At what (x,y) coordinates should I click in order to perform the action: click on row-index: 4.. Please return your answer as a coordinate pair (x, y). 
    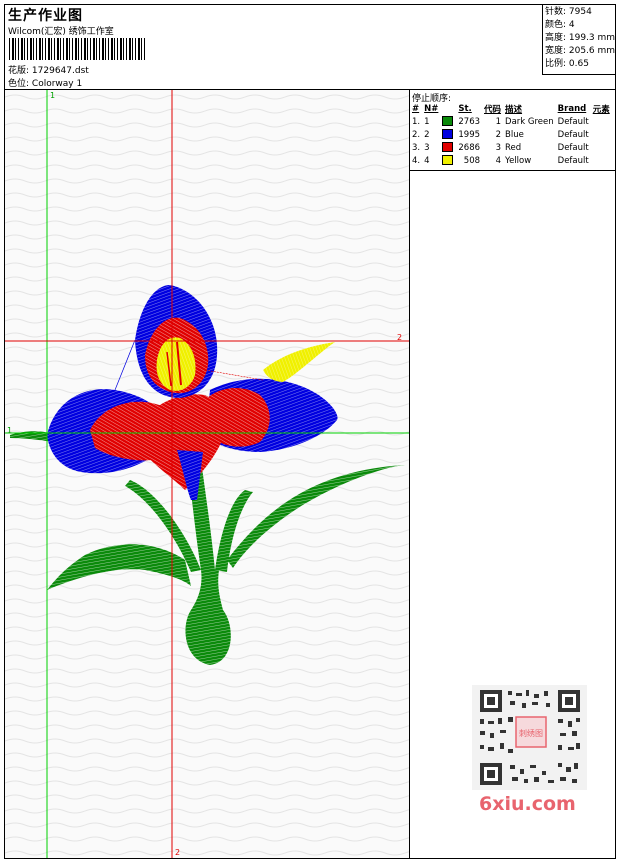
    Looking at the image, I should click on (416, 160).